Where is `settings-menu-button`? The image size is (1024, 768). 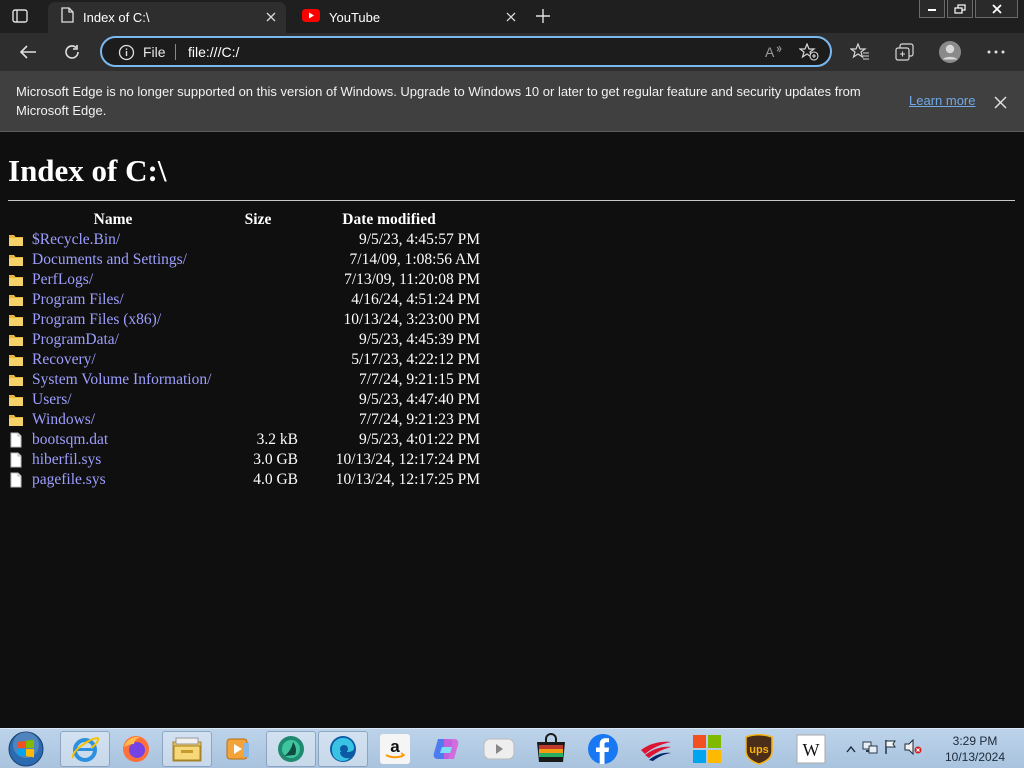 settings-menu-button is located at coordinates (996, 52).